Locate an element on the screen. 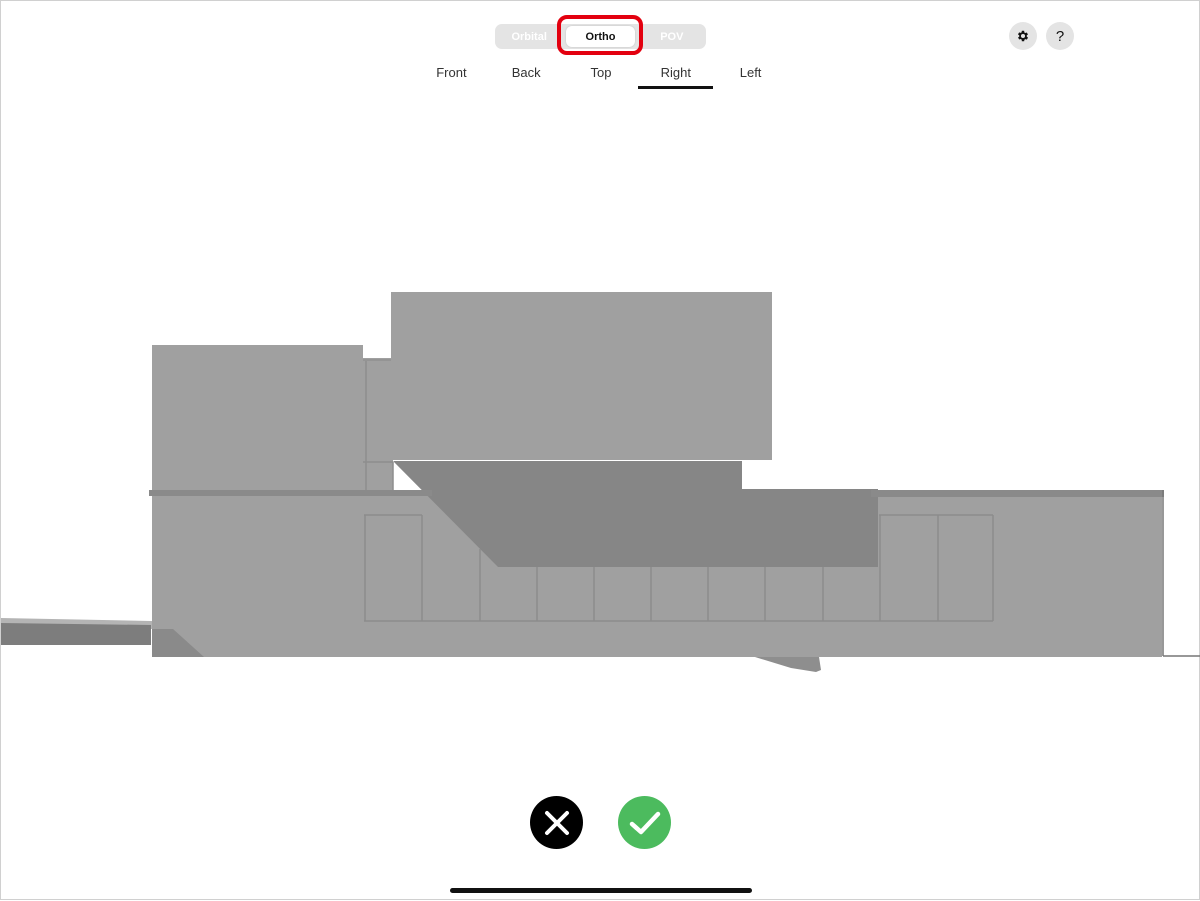 The height and width of the screenshot is (901, 1200). gear-icon is located at coordinates (1023, 36).